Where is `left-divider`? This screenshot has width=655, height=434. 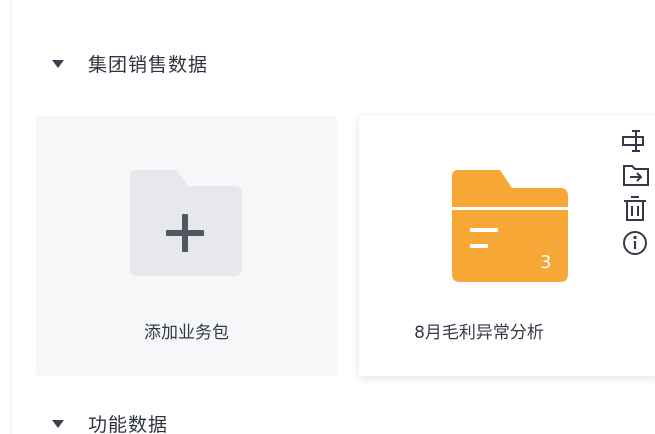 left-divider is located at coordinates (10, 217).